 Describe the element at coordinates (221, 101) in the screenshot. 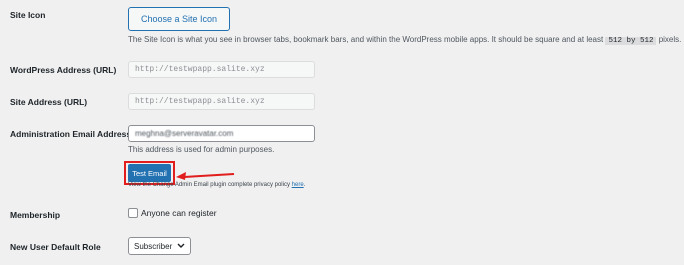

I see `site-address-input: http://testwpapp.salite.xyz` at that location.